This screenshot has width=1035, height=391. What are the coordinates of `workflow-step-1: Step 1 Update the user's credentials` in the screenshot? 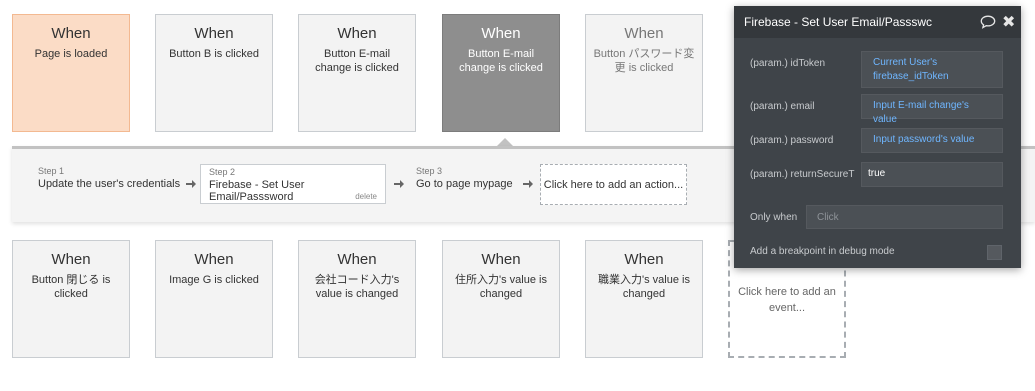 It's located at (109, 178).